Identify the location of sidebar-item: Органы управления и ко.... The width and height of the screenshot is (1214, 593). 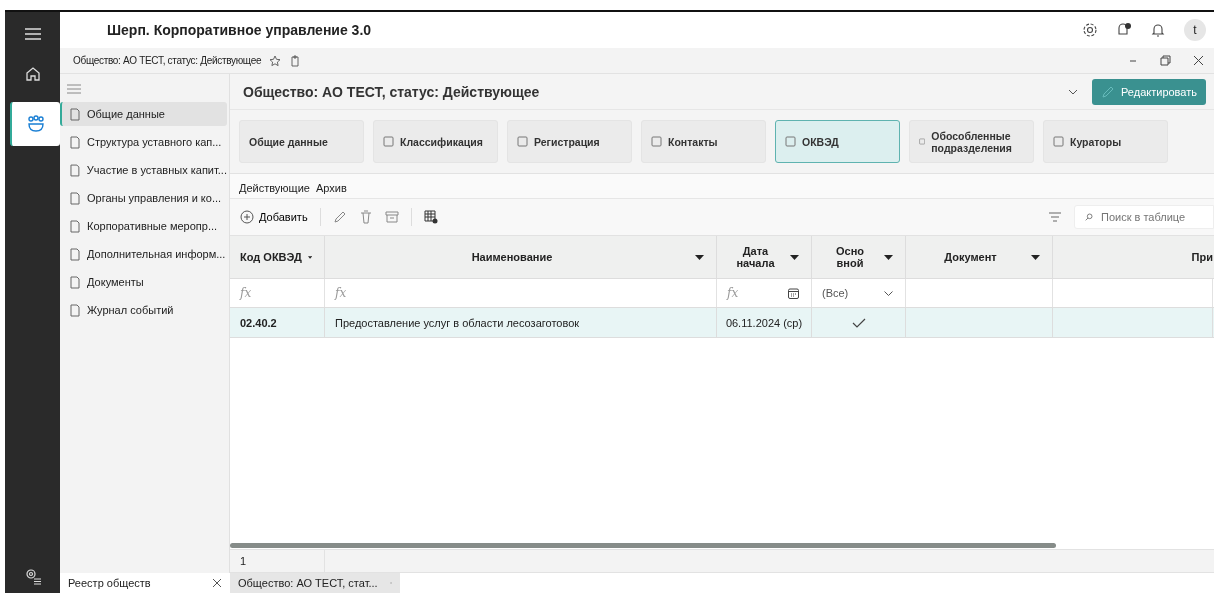
(143, 198).